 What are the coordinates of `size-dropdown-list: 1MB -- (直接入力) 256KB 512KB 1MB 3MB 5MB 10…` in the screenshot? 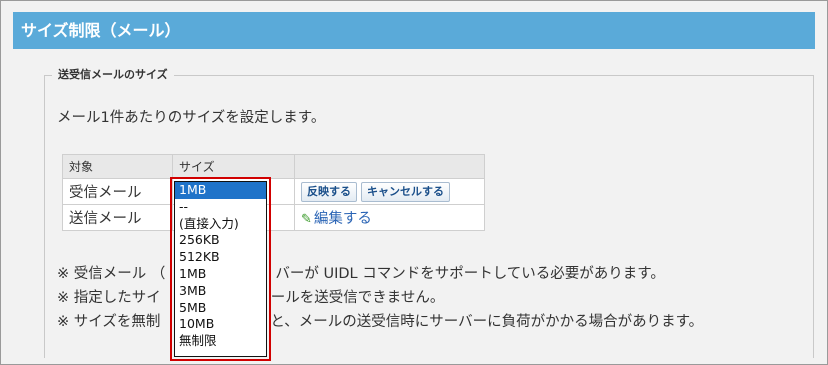 It's located at (220, 269).